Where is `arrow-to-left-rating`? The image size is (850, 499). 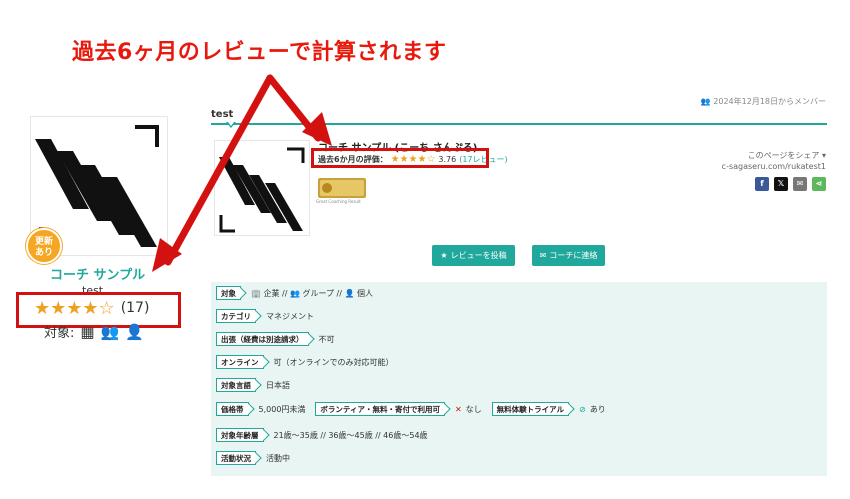
arrow-to-left-rating is located at coordinates (219, 170).